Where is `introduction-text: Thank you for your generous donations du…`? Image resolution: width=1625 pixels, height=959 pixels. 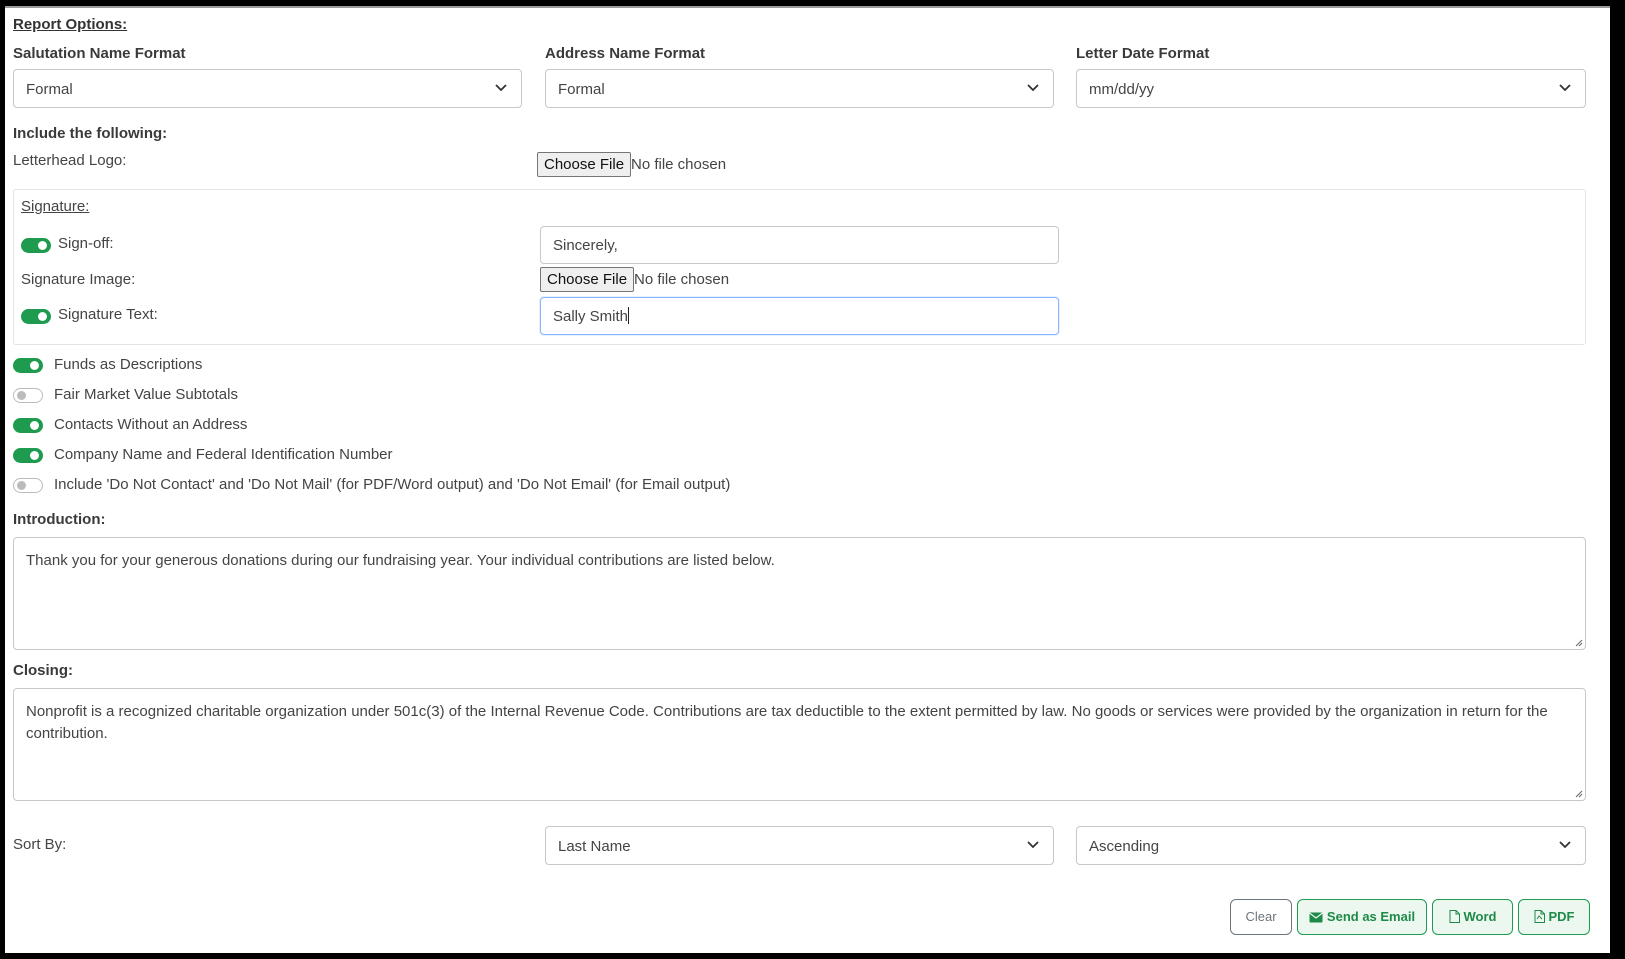
introduction-text: Thank you for your generous donations du… is located at coordinates (400, 560).